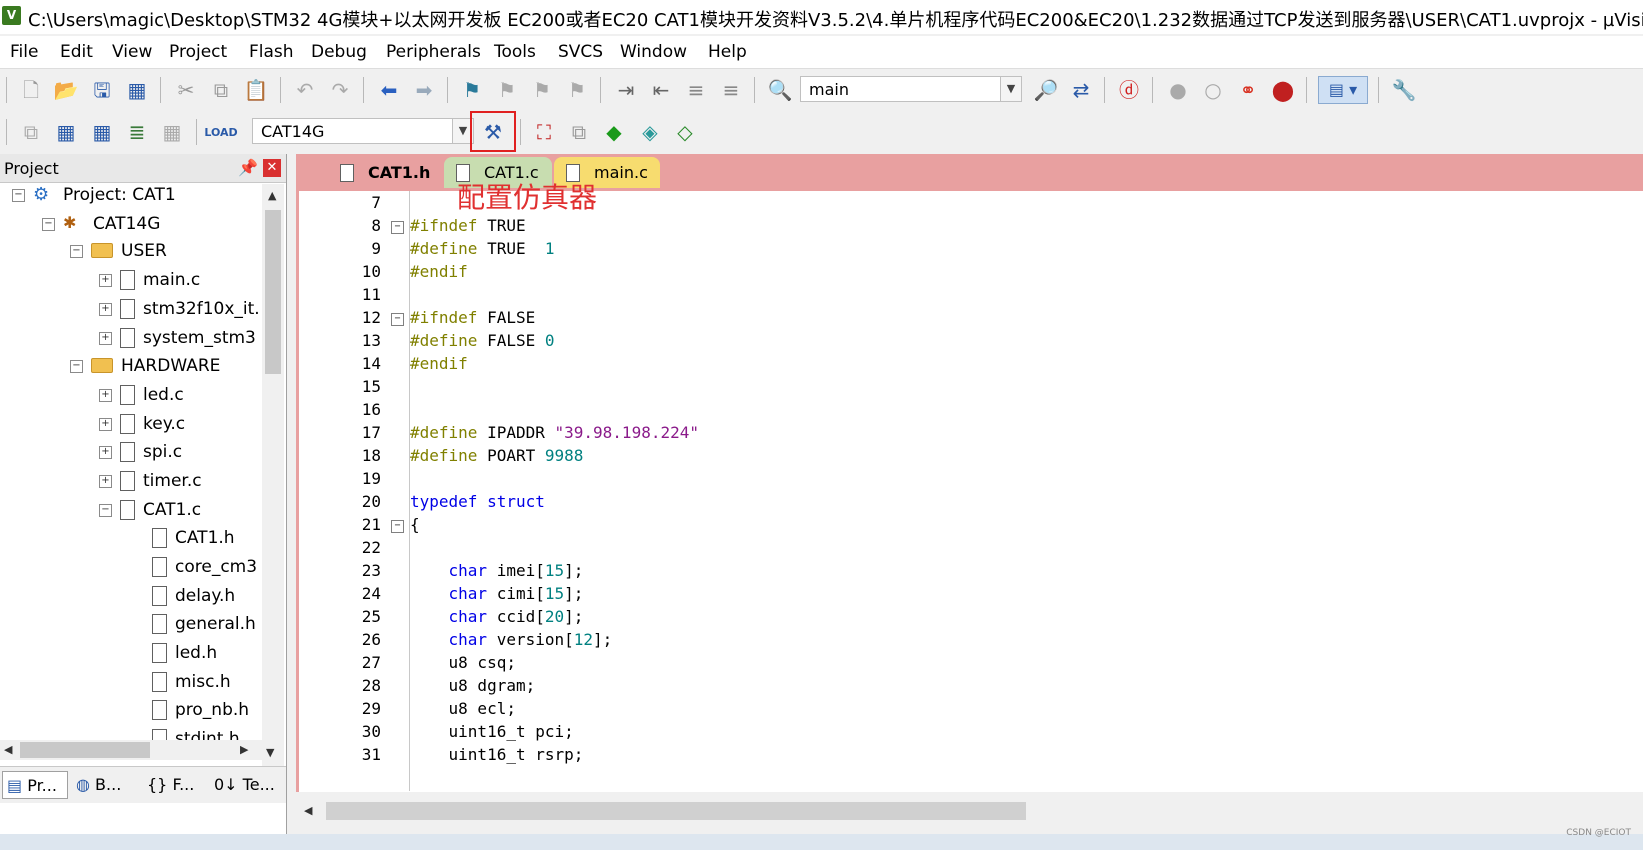  What do you see at coordinates (244, 749) in the screenshot?
I see `scroll-right-icon: ▶` at bounding box center [244, 749].